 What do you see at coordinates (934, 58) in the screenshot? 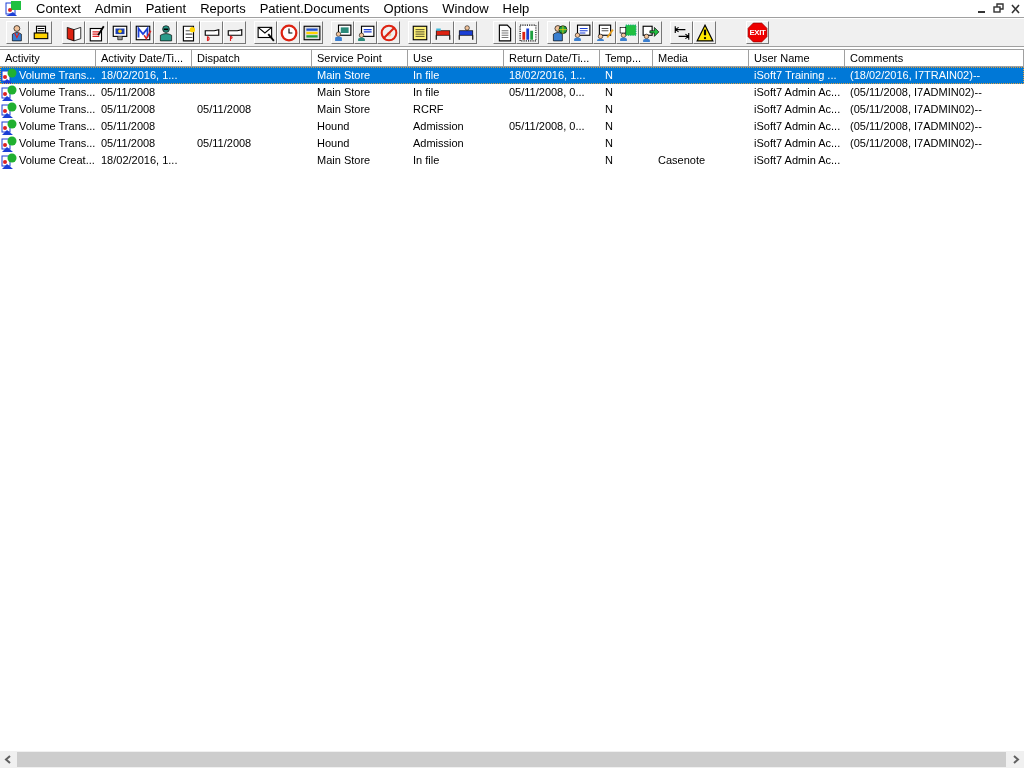
I see `column-header: Comments` at bounding box center [934, 58].